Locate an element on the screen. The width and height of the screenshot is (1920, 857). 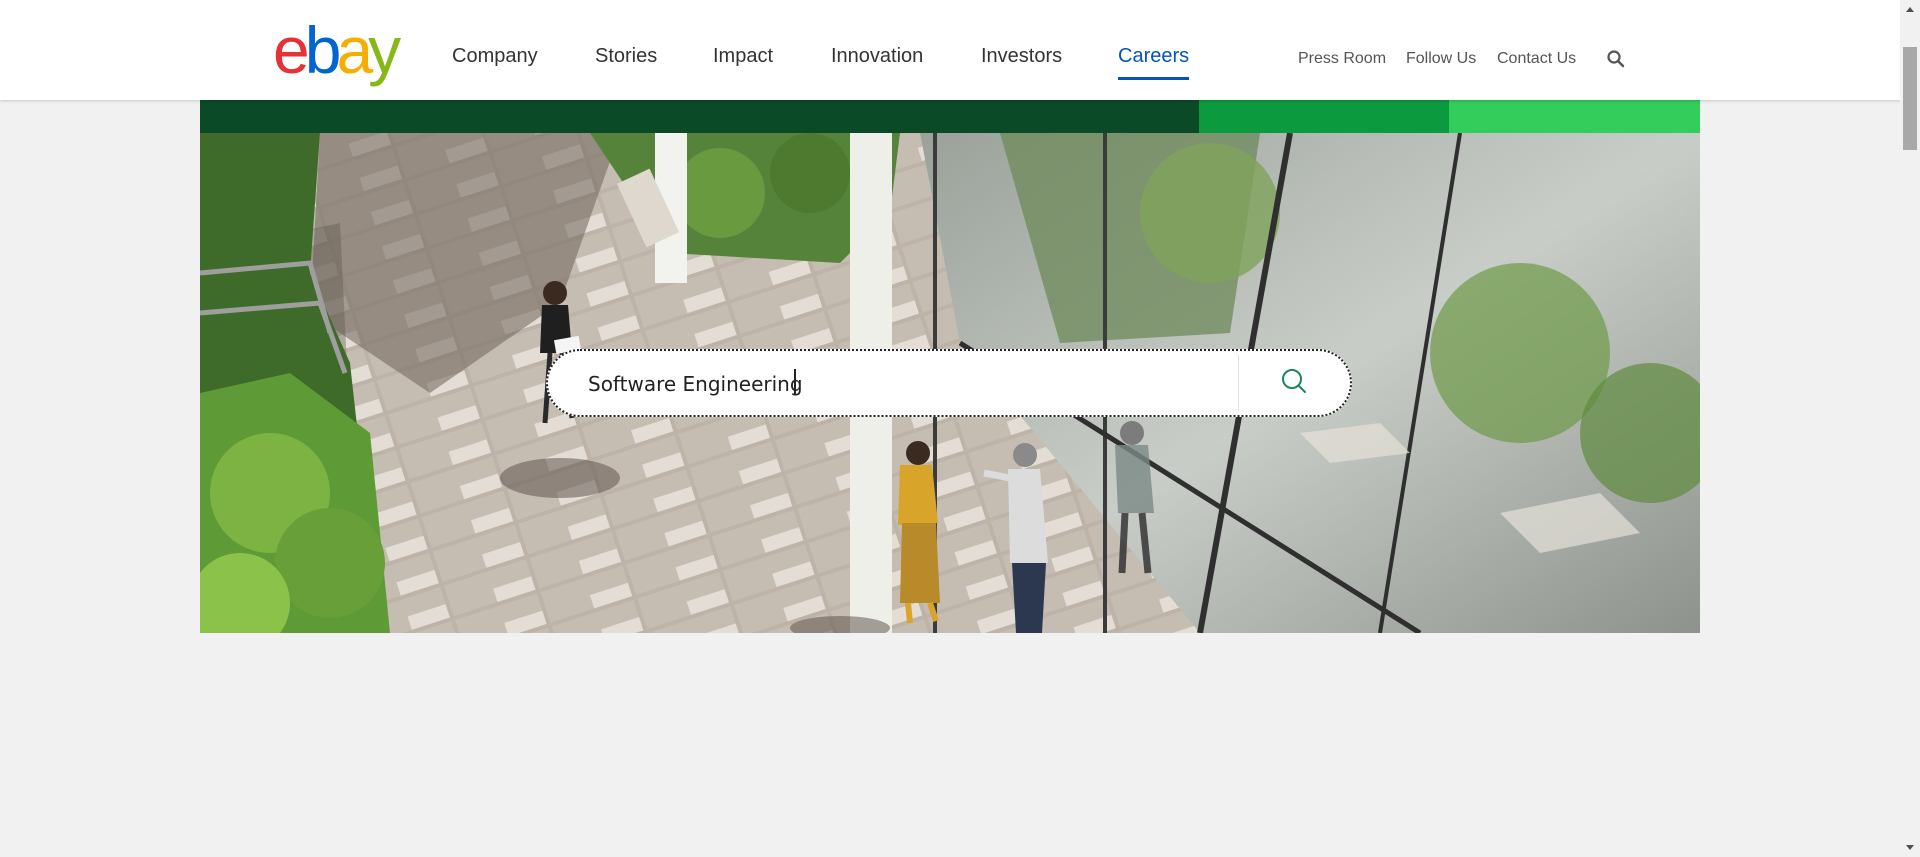
job-search-button is located at coordinates (1294, 383).